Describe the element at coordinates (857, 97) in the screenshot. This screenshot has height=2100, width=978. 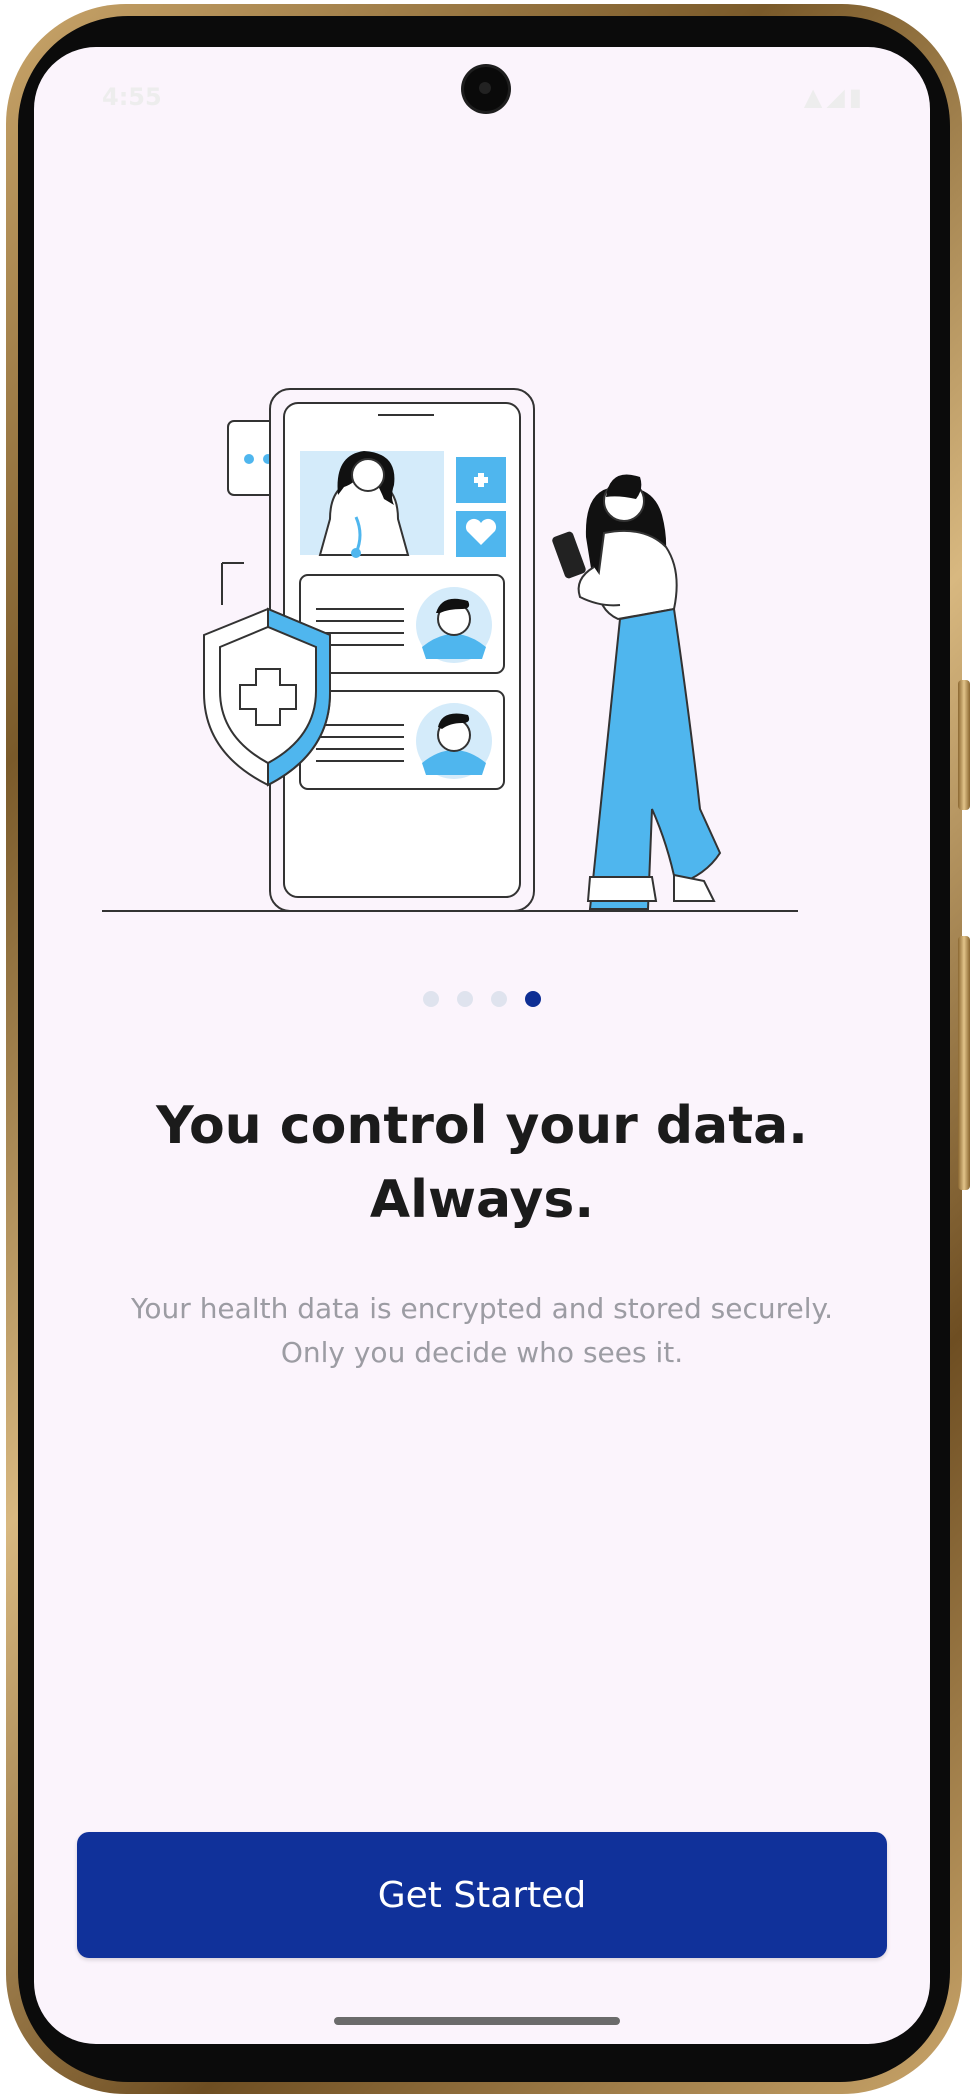
I see `battery-icon: ▮` at that location.